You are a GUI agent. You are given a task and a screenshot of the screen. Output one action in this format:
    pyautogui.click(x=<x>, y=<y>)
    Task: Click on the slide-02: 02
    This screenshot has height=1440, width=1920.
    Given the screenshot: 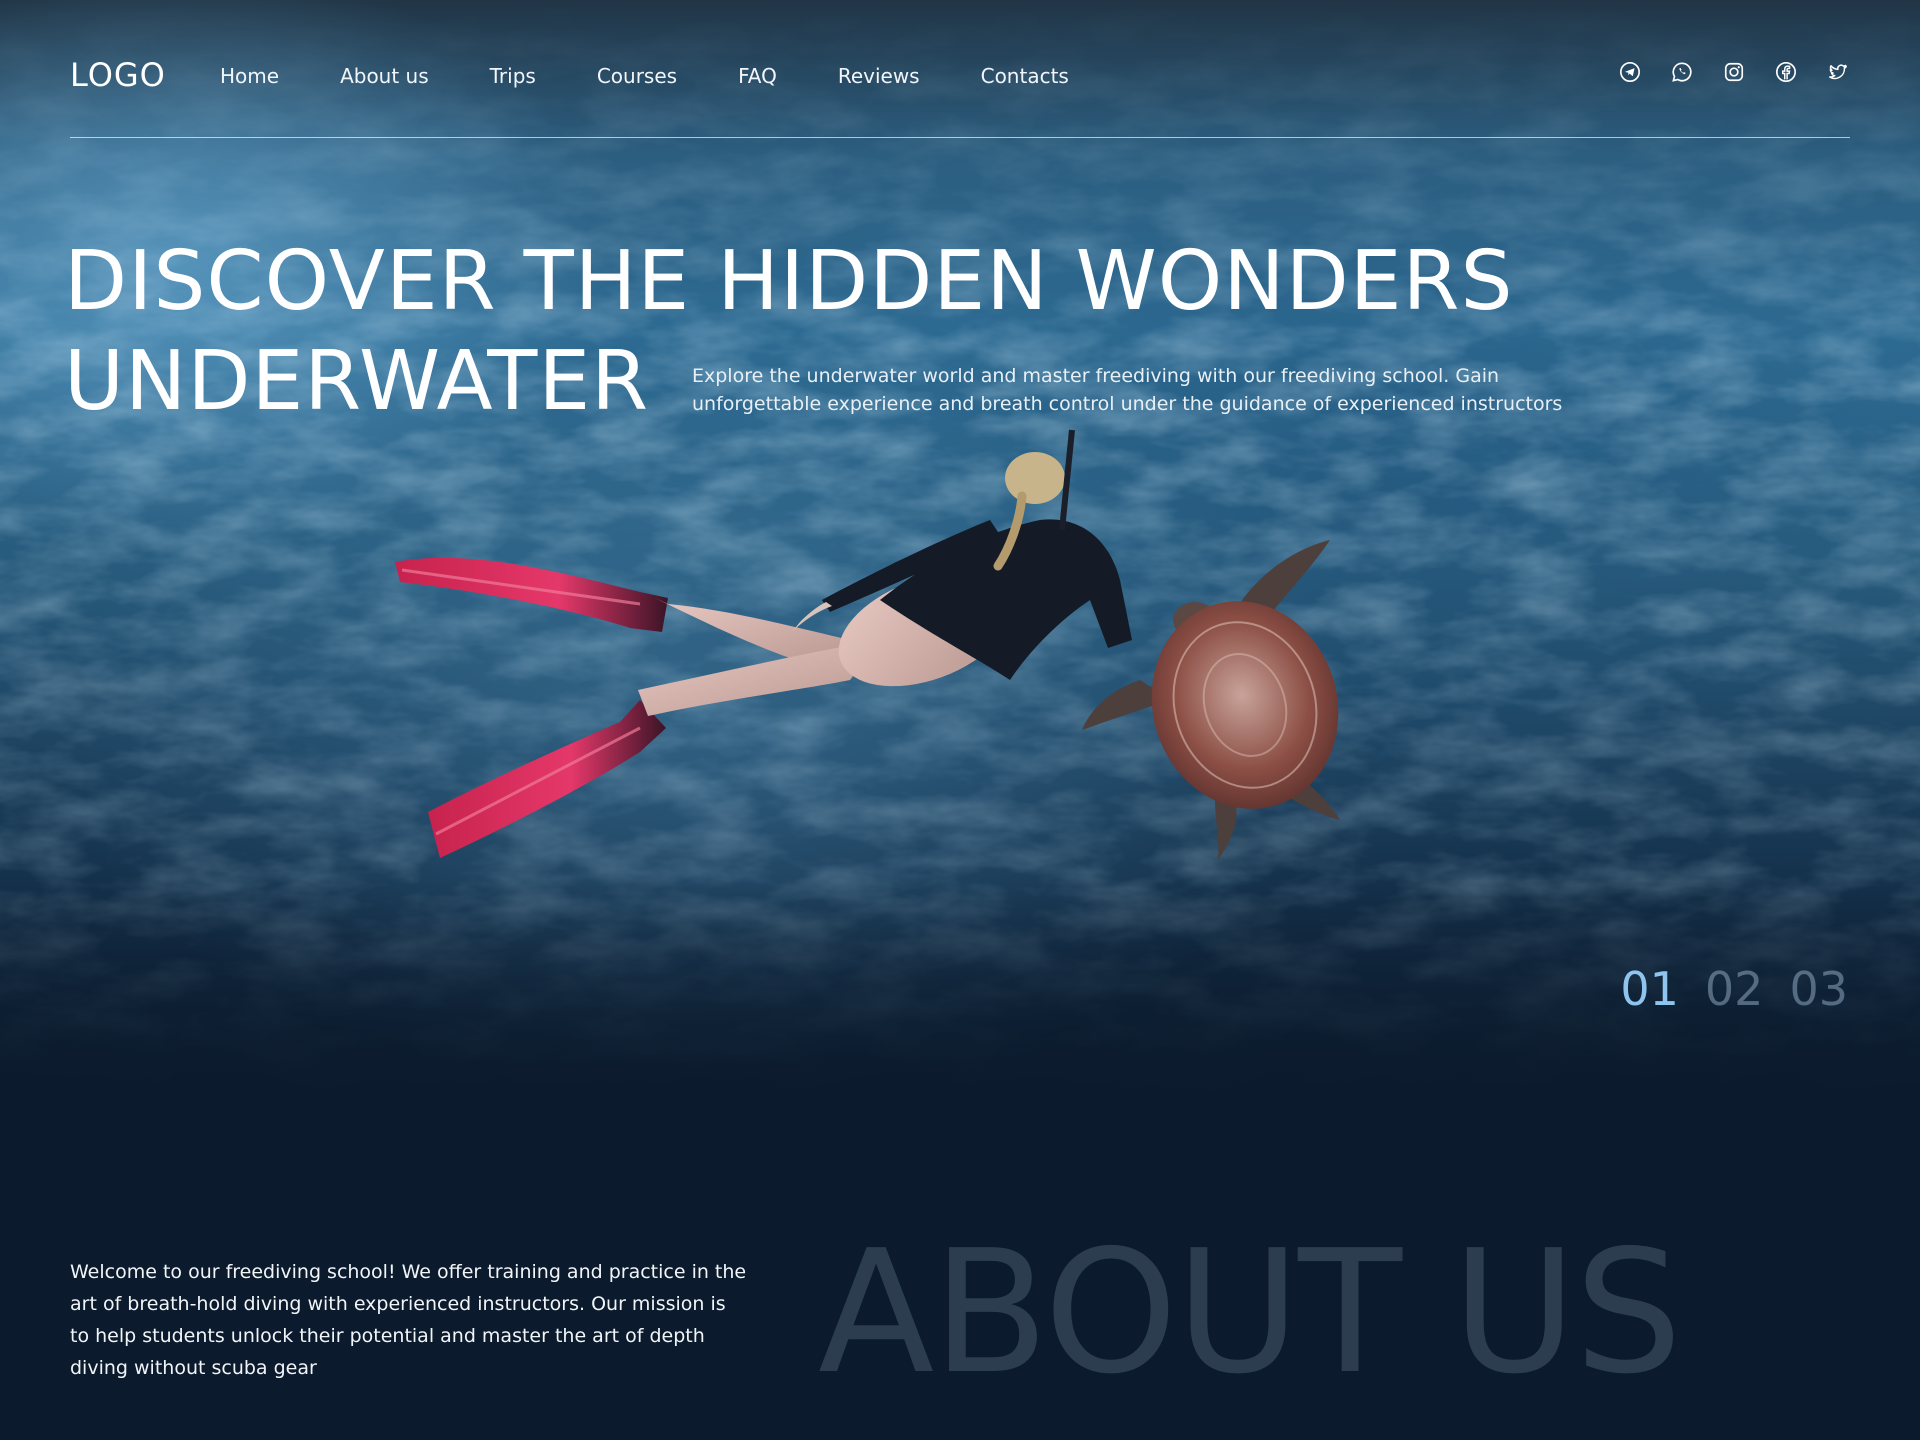 What is the action you would take?
    pyautogui.click(x=1734, y=989)
    